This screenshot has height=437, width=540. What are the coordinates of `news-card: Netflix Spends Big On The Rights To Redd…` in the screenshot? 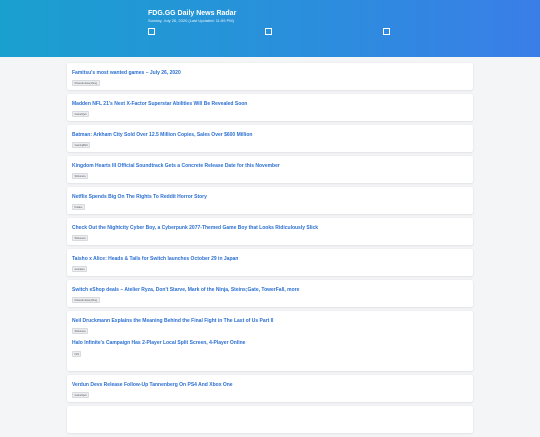 It's located at (270, 200).